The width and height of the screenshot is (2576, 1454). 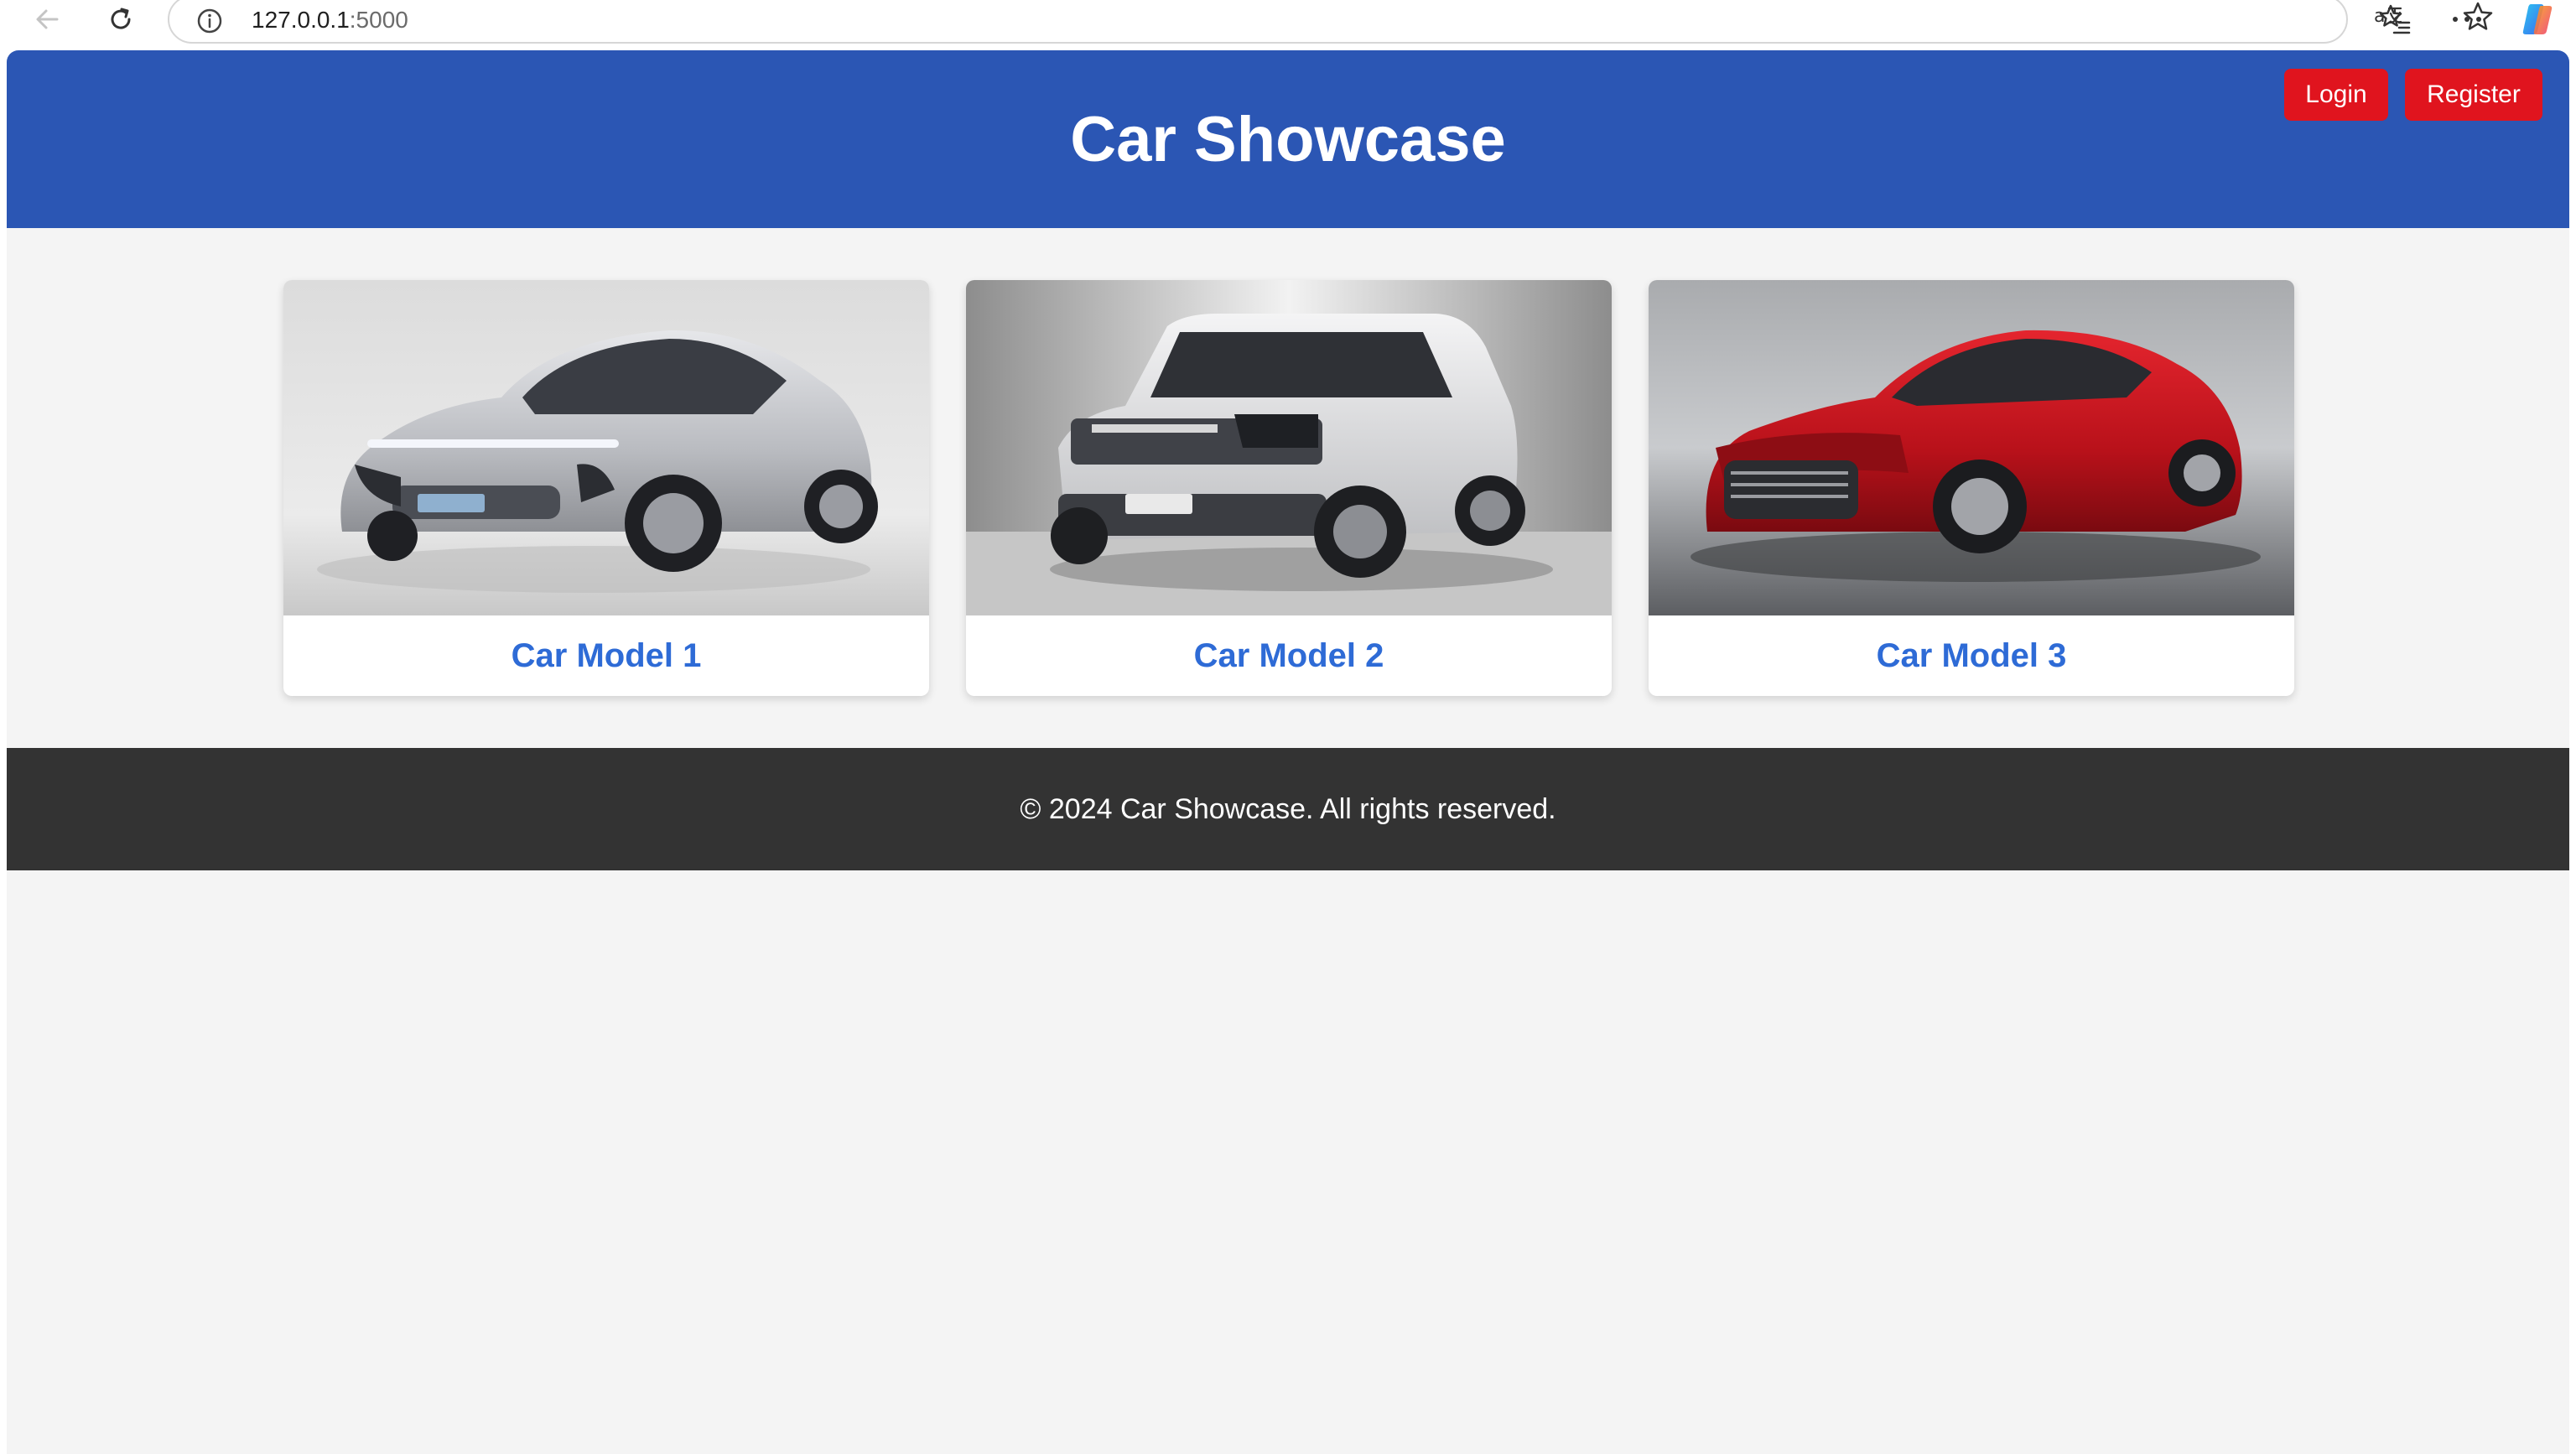 What do you see at coordinates (1971, 655) in the screenshot?
I see `car-title-3: Car Model 3` at bounding box center [1971, 655].